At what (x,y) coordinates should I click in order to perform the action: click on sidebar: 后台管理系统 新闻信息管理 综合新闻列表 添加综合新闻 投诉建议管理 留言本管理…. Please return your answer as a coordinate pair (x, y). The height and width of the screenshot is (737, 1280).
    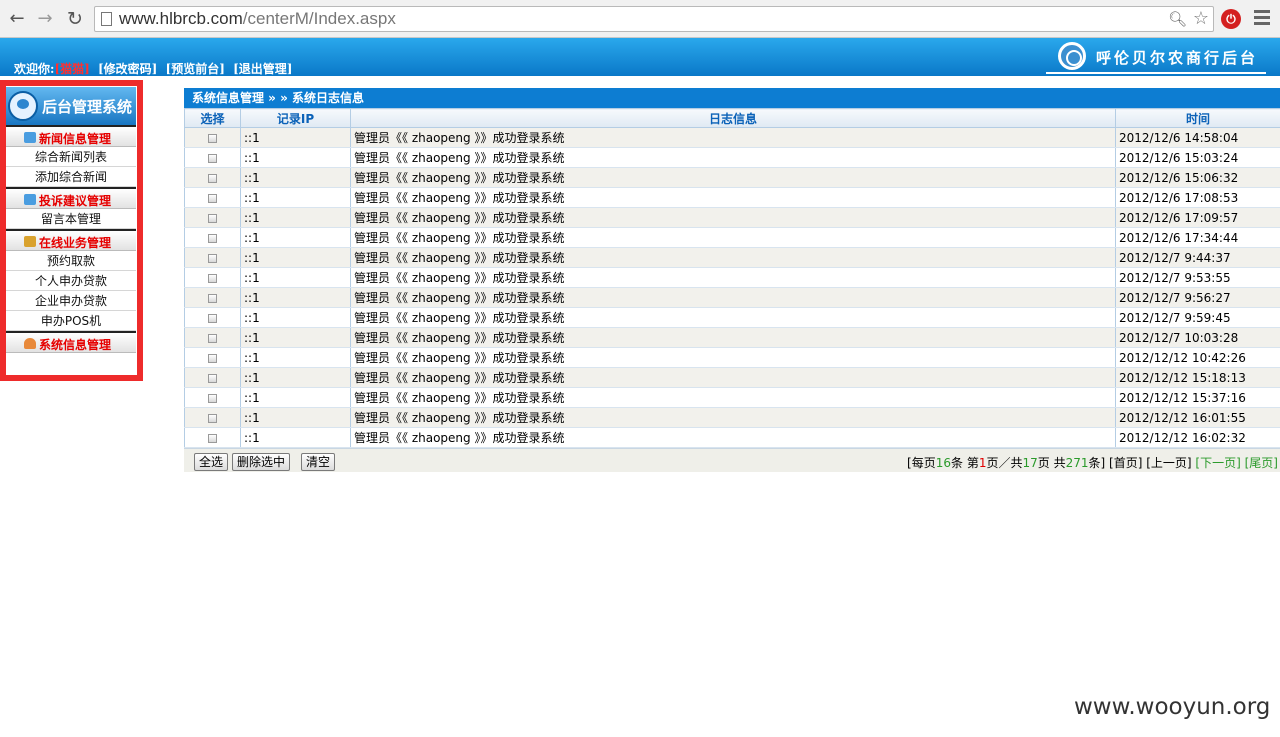
    Looking at the image, I should click on (71, 220).